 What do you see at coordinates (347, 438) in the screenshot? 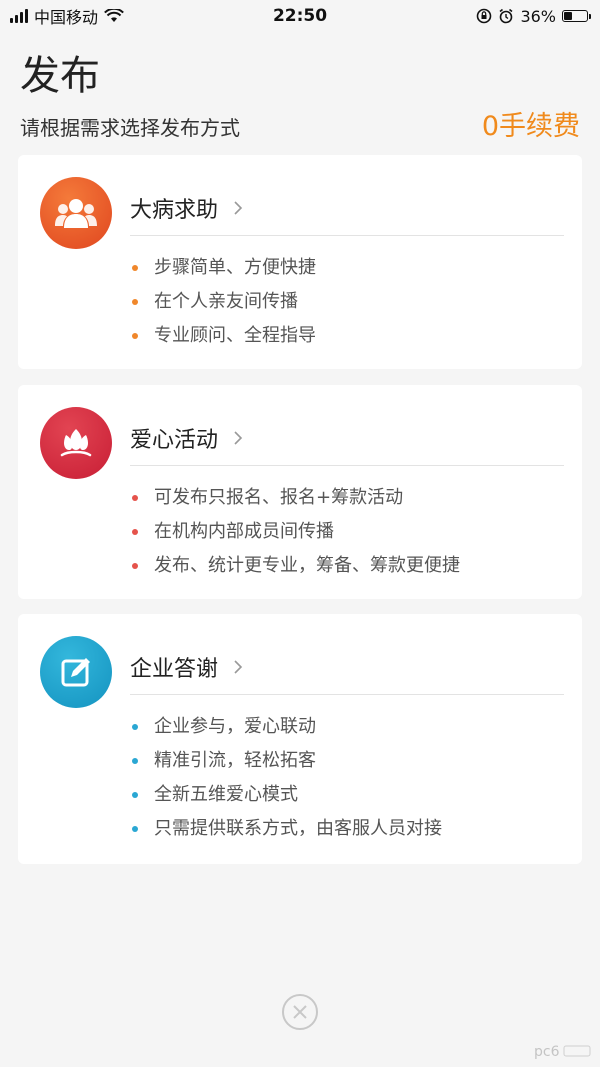
I see `card-title-row: 爱心活动` at bounding box center [347, 438].